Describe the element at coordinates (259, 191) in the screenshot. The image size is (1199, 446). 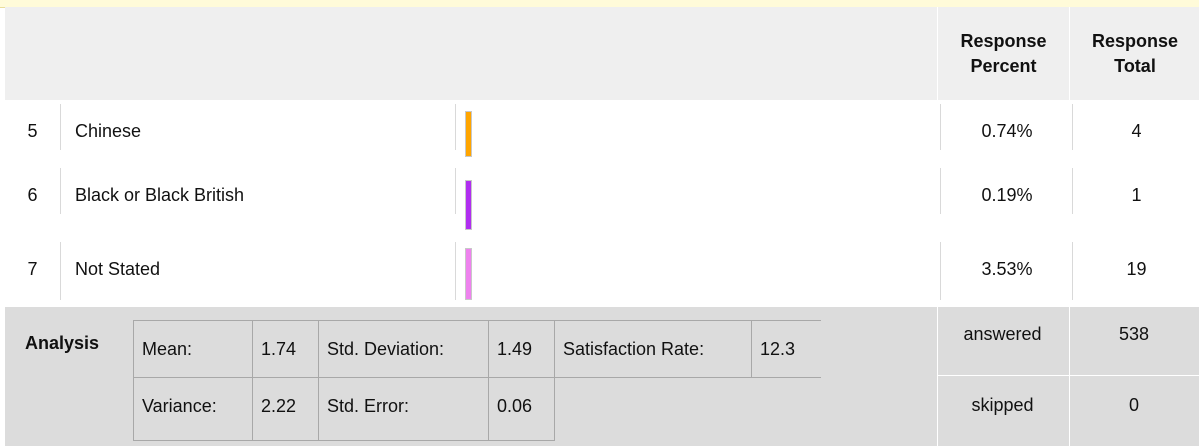
I see `row-label: Black or Black British` at that location.